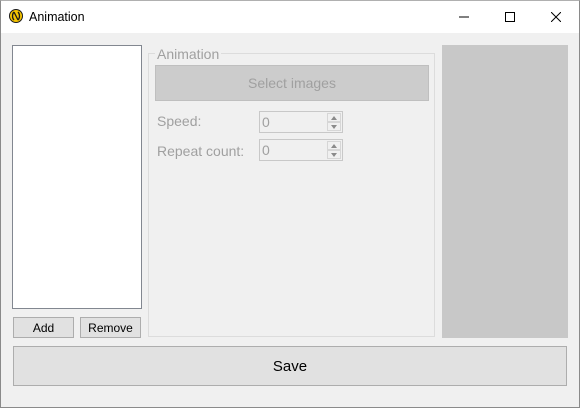 This screenshot has height=408, width=580. What do you see at coordinates (179, 121) in the screenshot?
I see `speed-label: Speed:` at bounding box center [179, 121].